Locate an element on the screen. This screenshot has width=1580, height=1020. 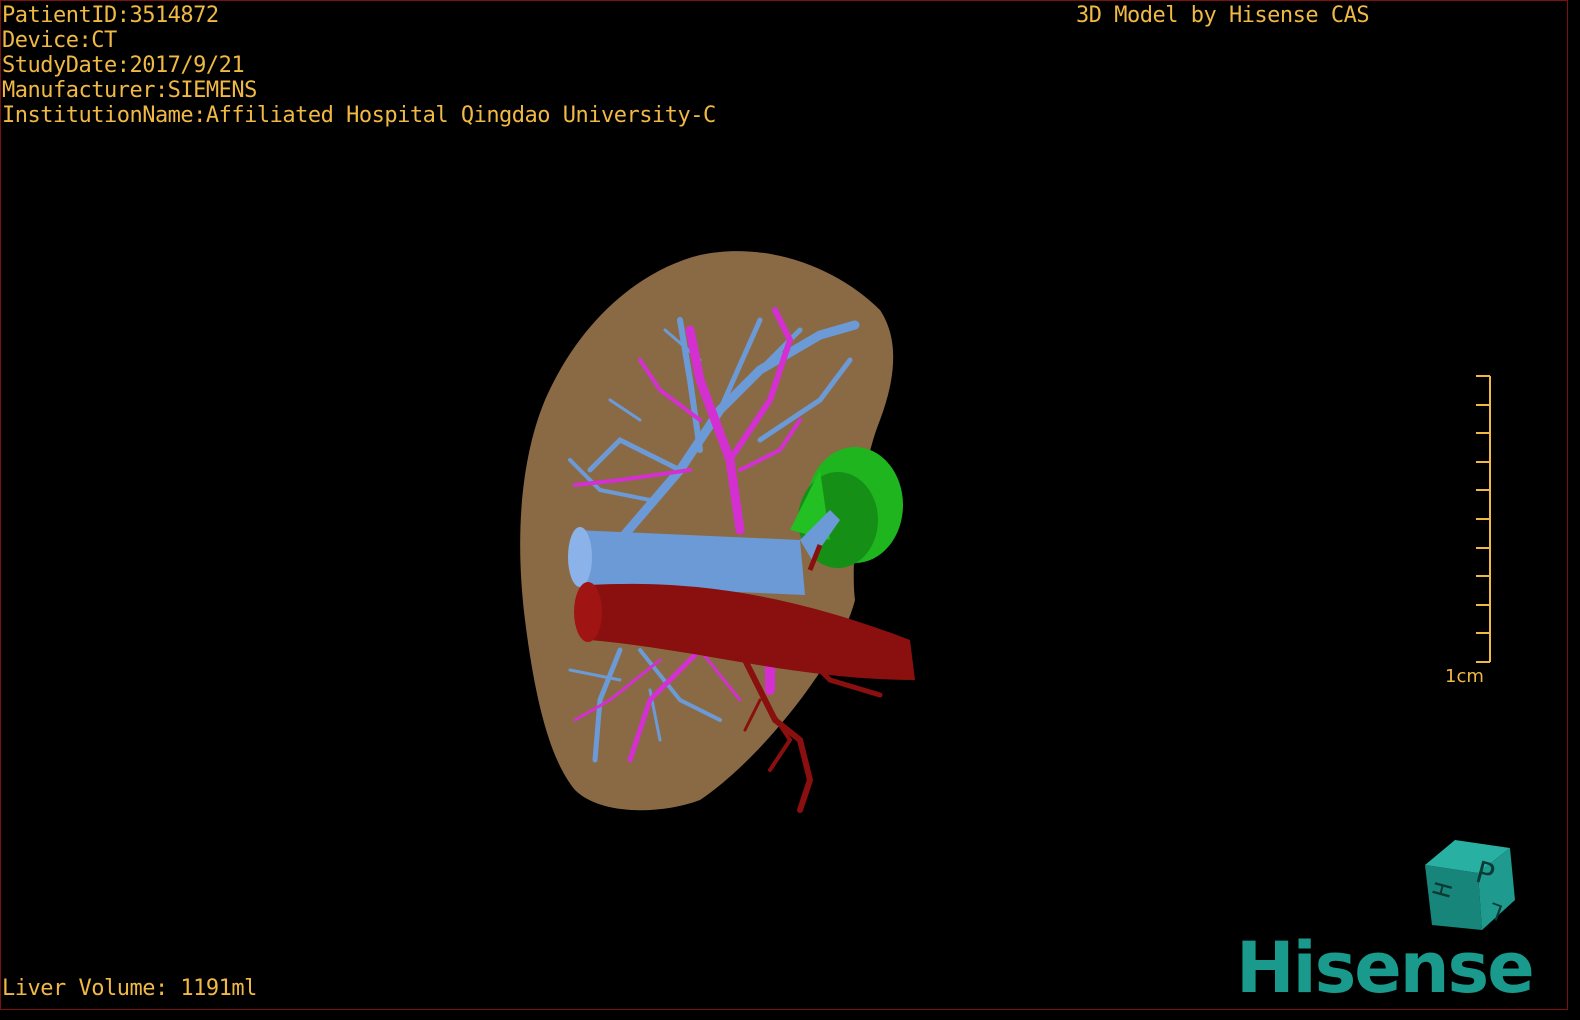
orientation-cube: P H L is located at coordinates (1470, 885).